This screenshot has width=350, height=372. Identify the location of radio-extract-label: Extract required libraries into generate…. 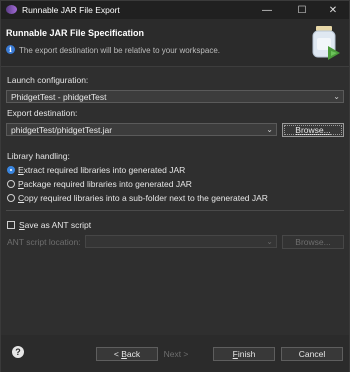
(101, 170).